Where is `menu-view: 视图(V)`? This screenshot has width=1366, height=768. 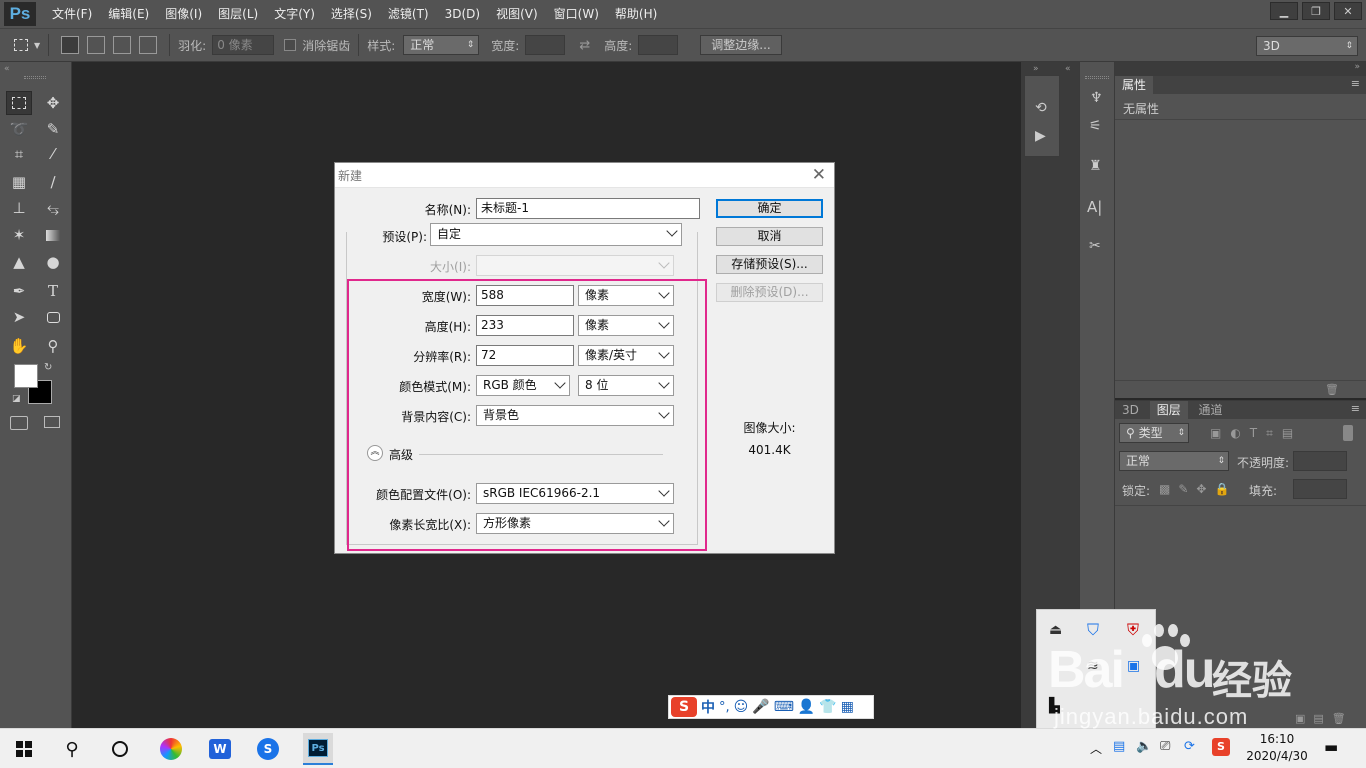
menu-view: 视图(V) is located at coordinates (517, 14).